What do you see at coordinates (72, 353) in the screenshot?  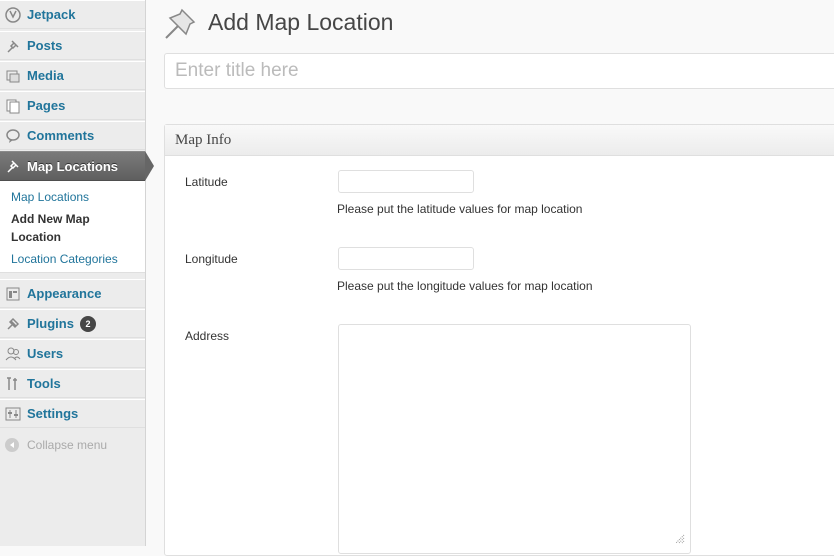 I see `sidebar-item-users: Users` at bounding box center [72, 353].